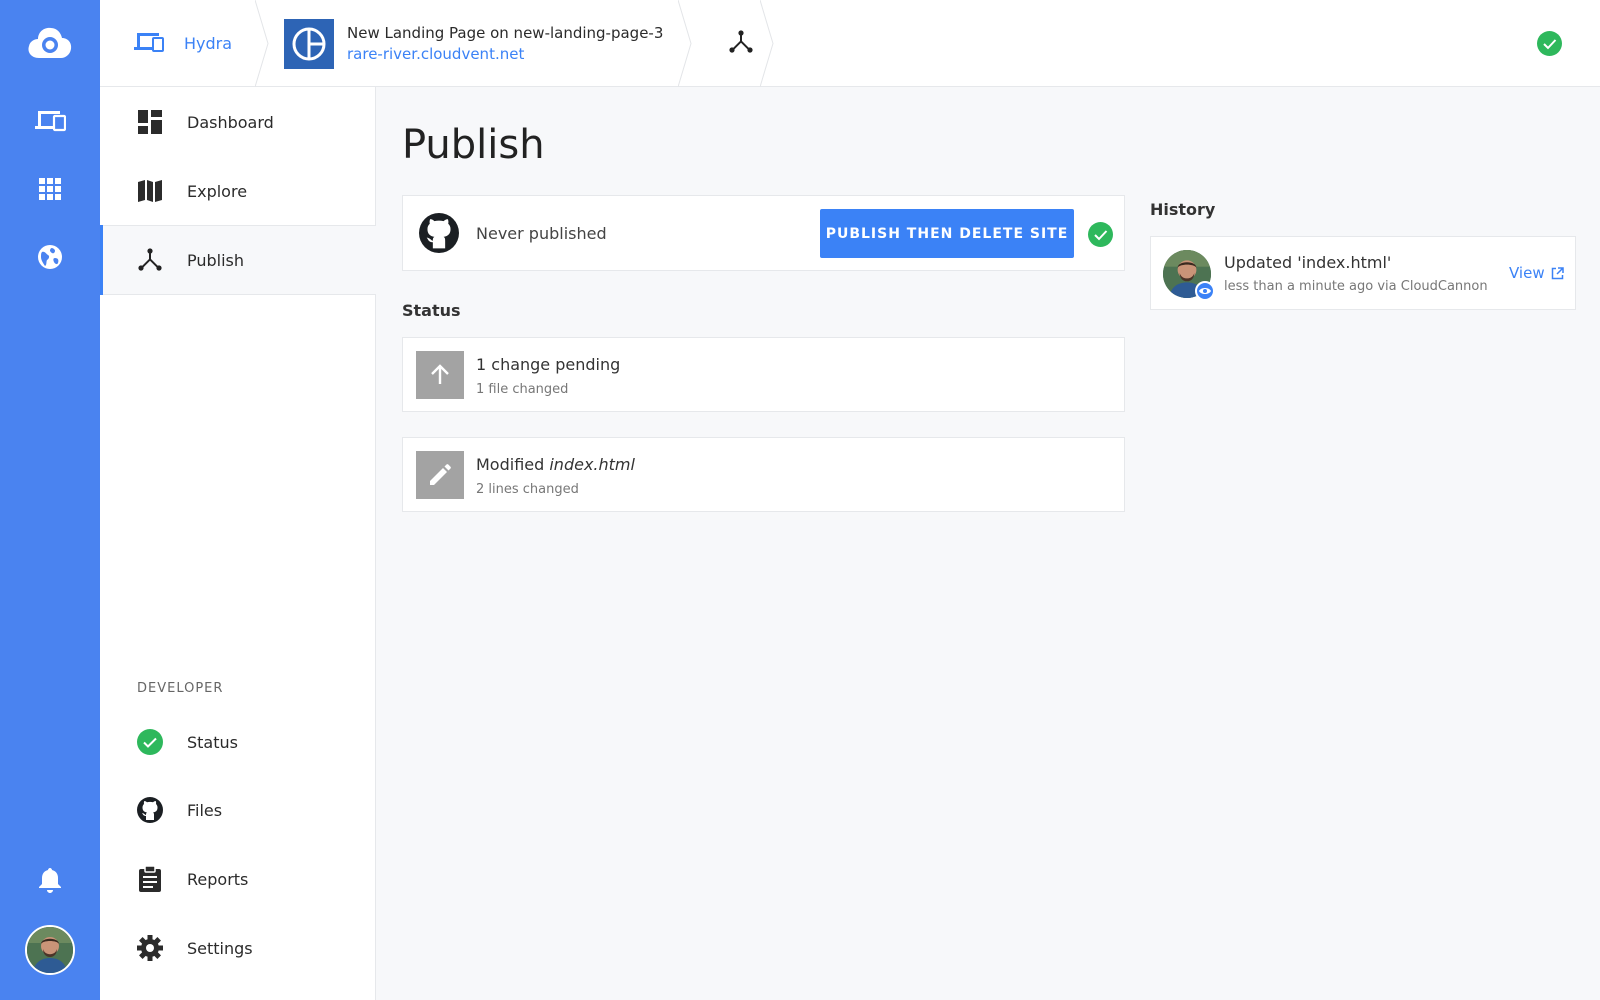 This screenshot has height=1000, width=1600. What do you see at coordinates (50, 43) in the screenshot?
I see `cloudcannon-logo-icon` at bounding box center [50, 43].